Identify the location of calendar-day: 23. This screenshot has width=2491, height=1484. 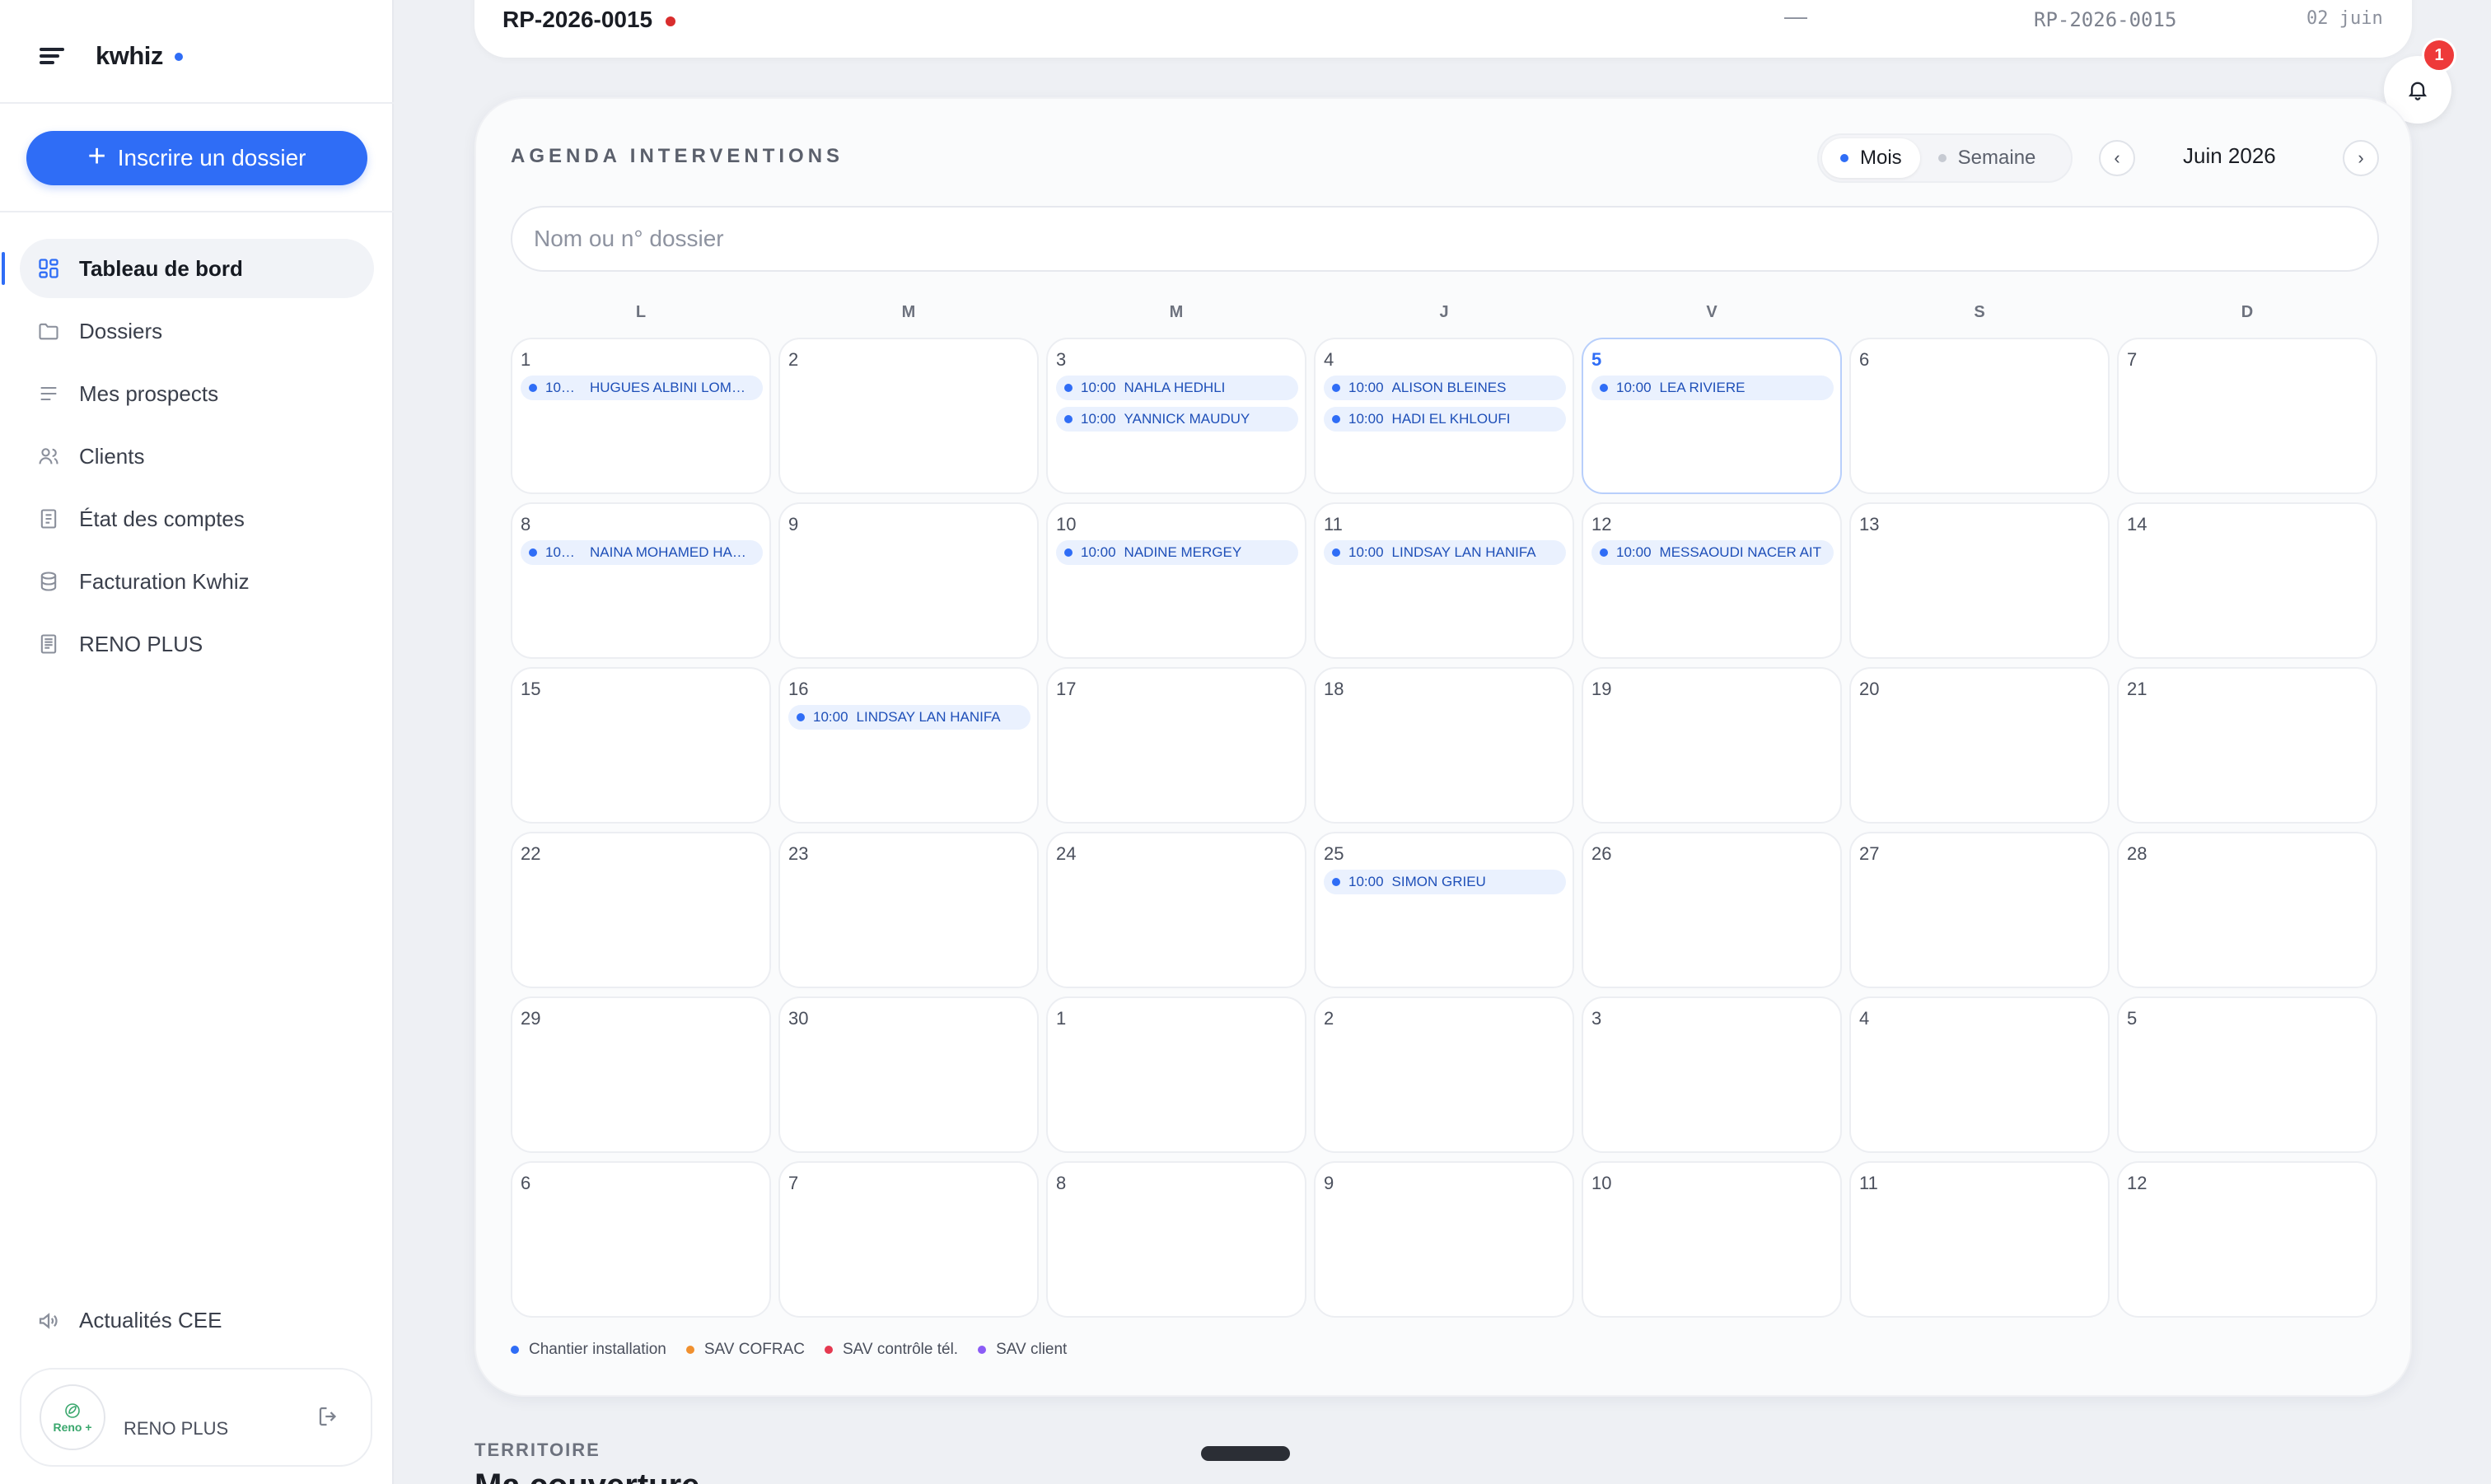
(909, 910).